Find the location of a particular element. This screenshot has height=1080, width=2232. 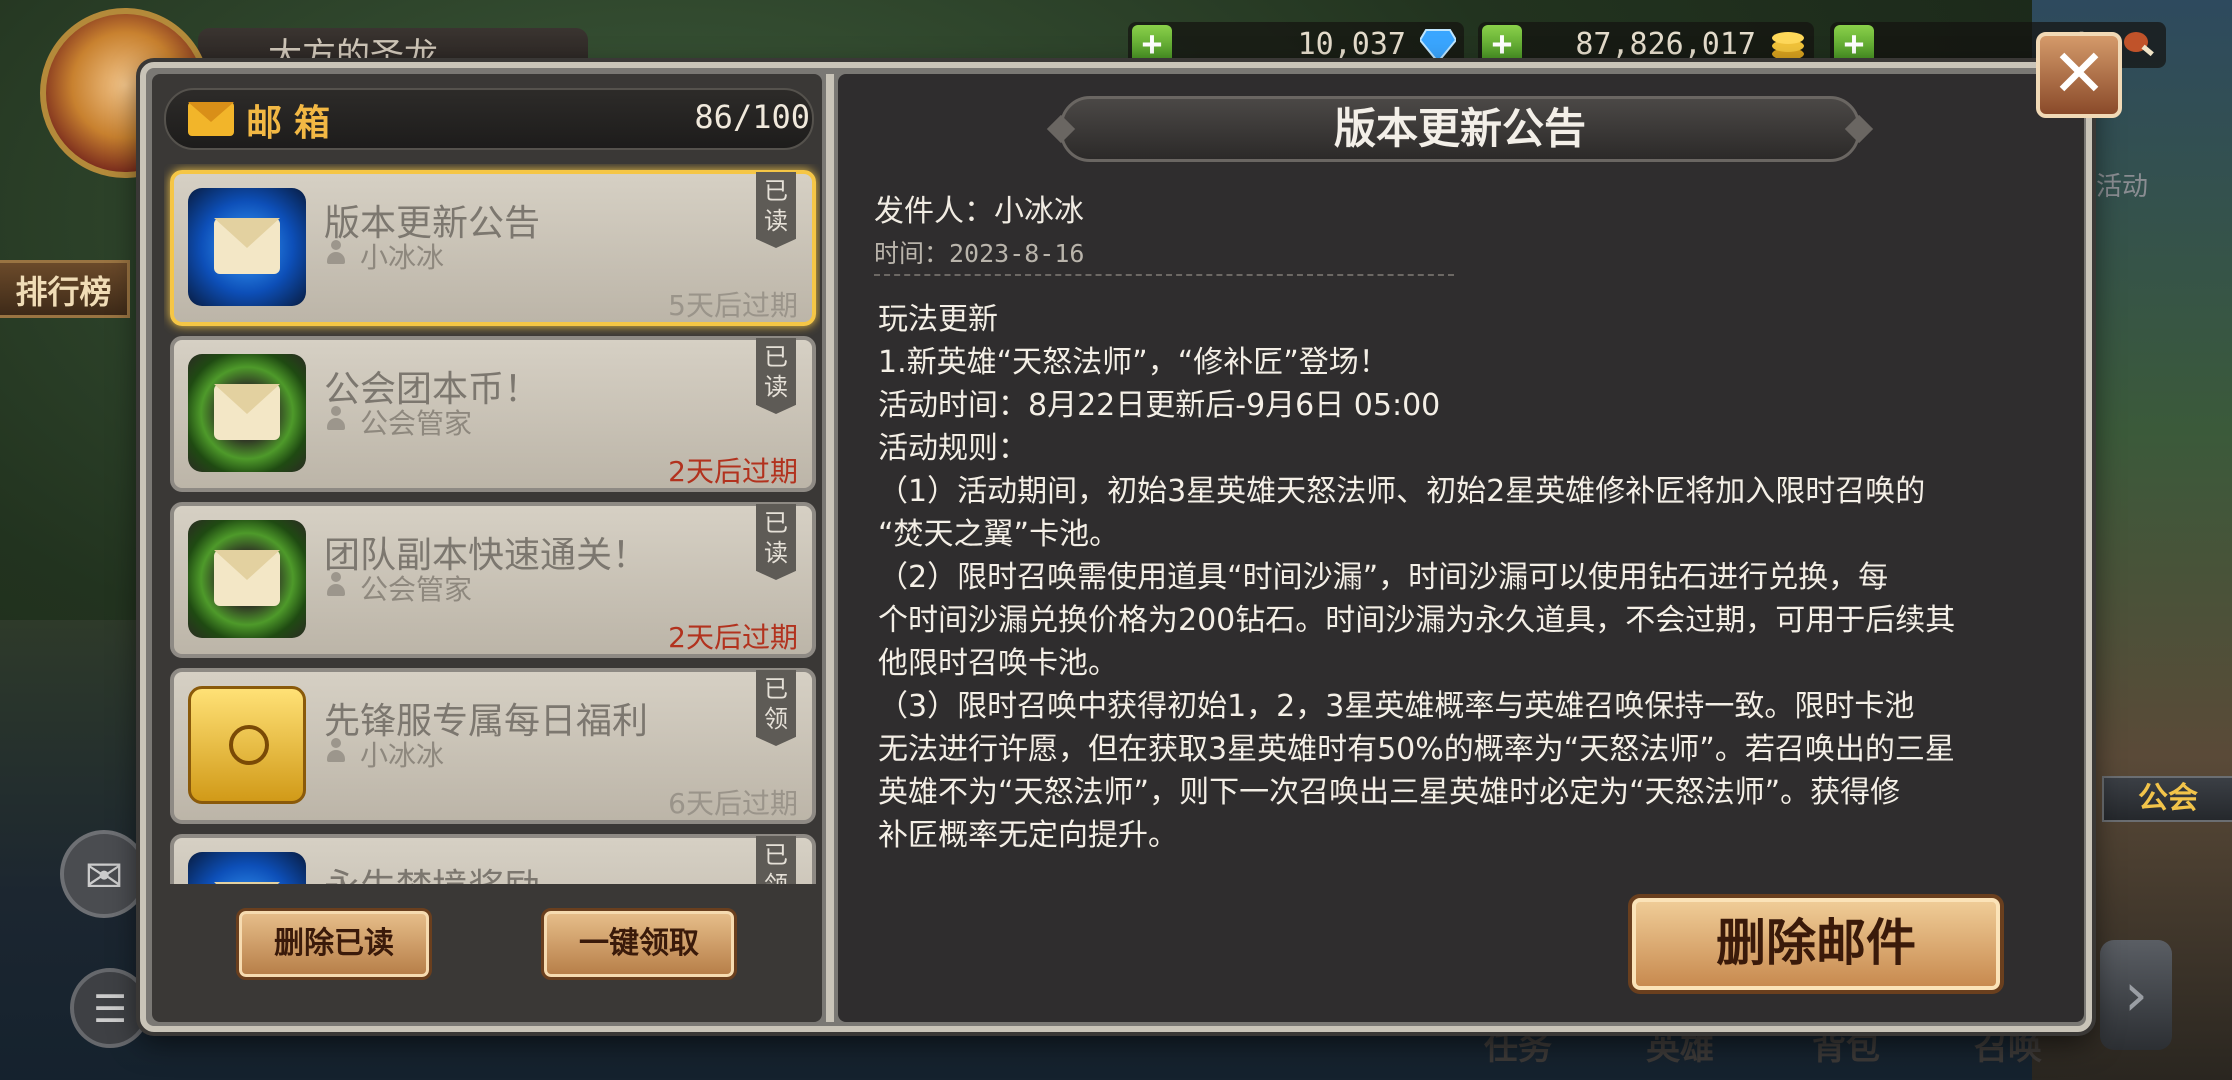

content-line: 1.新英雄“天怒法师”，“修补匠”登场！ is located at coordinates (1133, 362).